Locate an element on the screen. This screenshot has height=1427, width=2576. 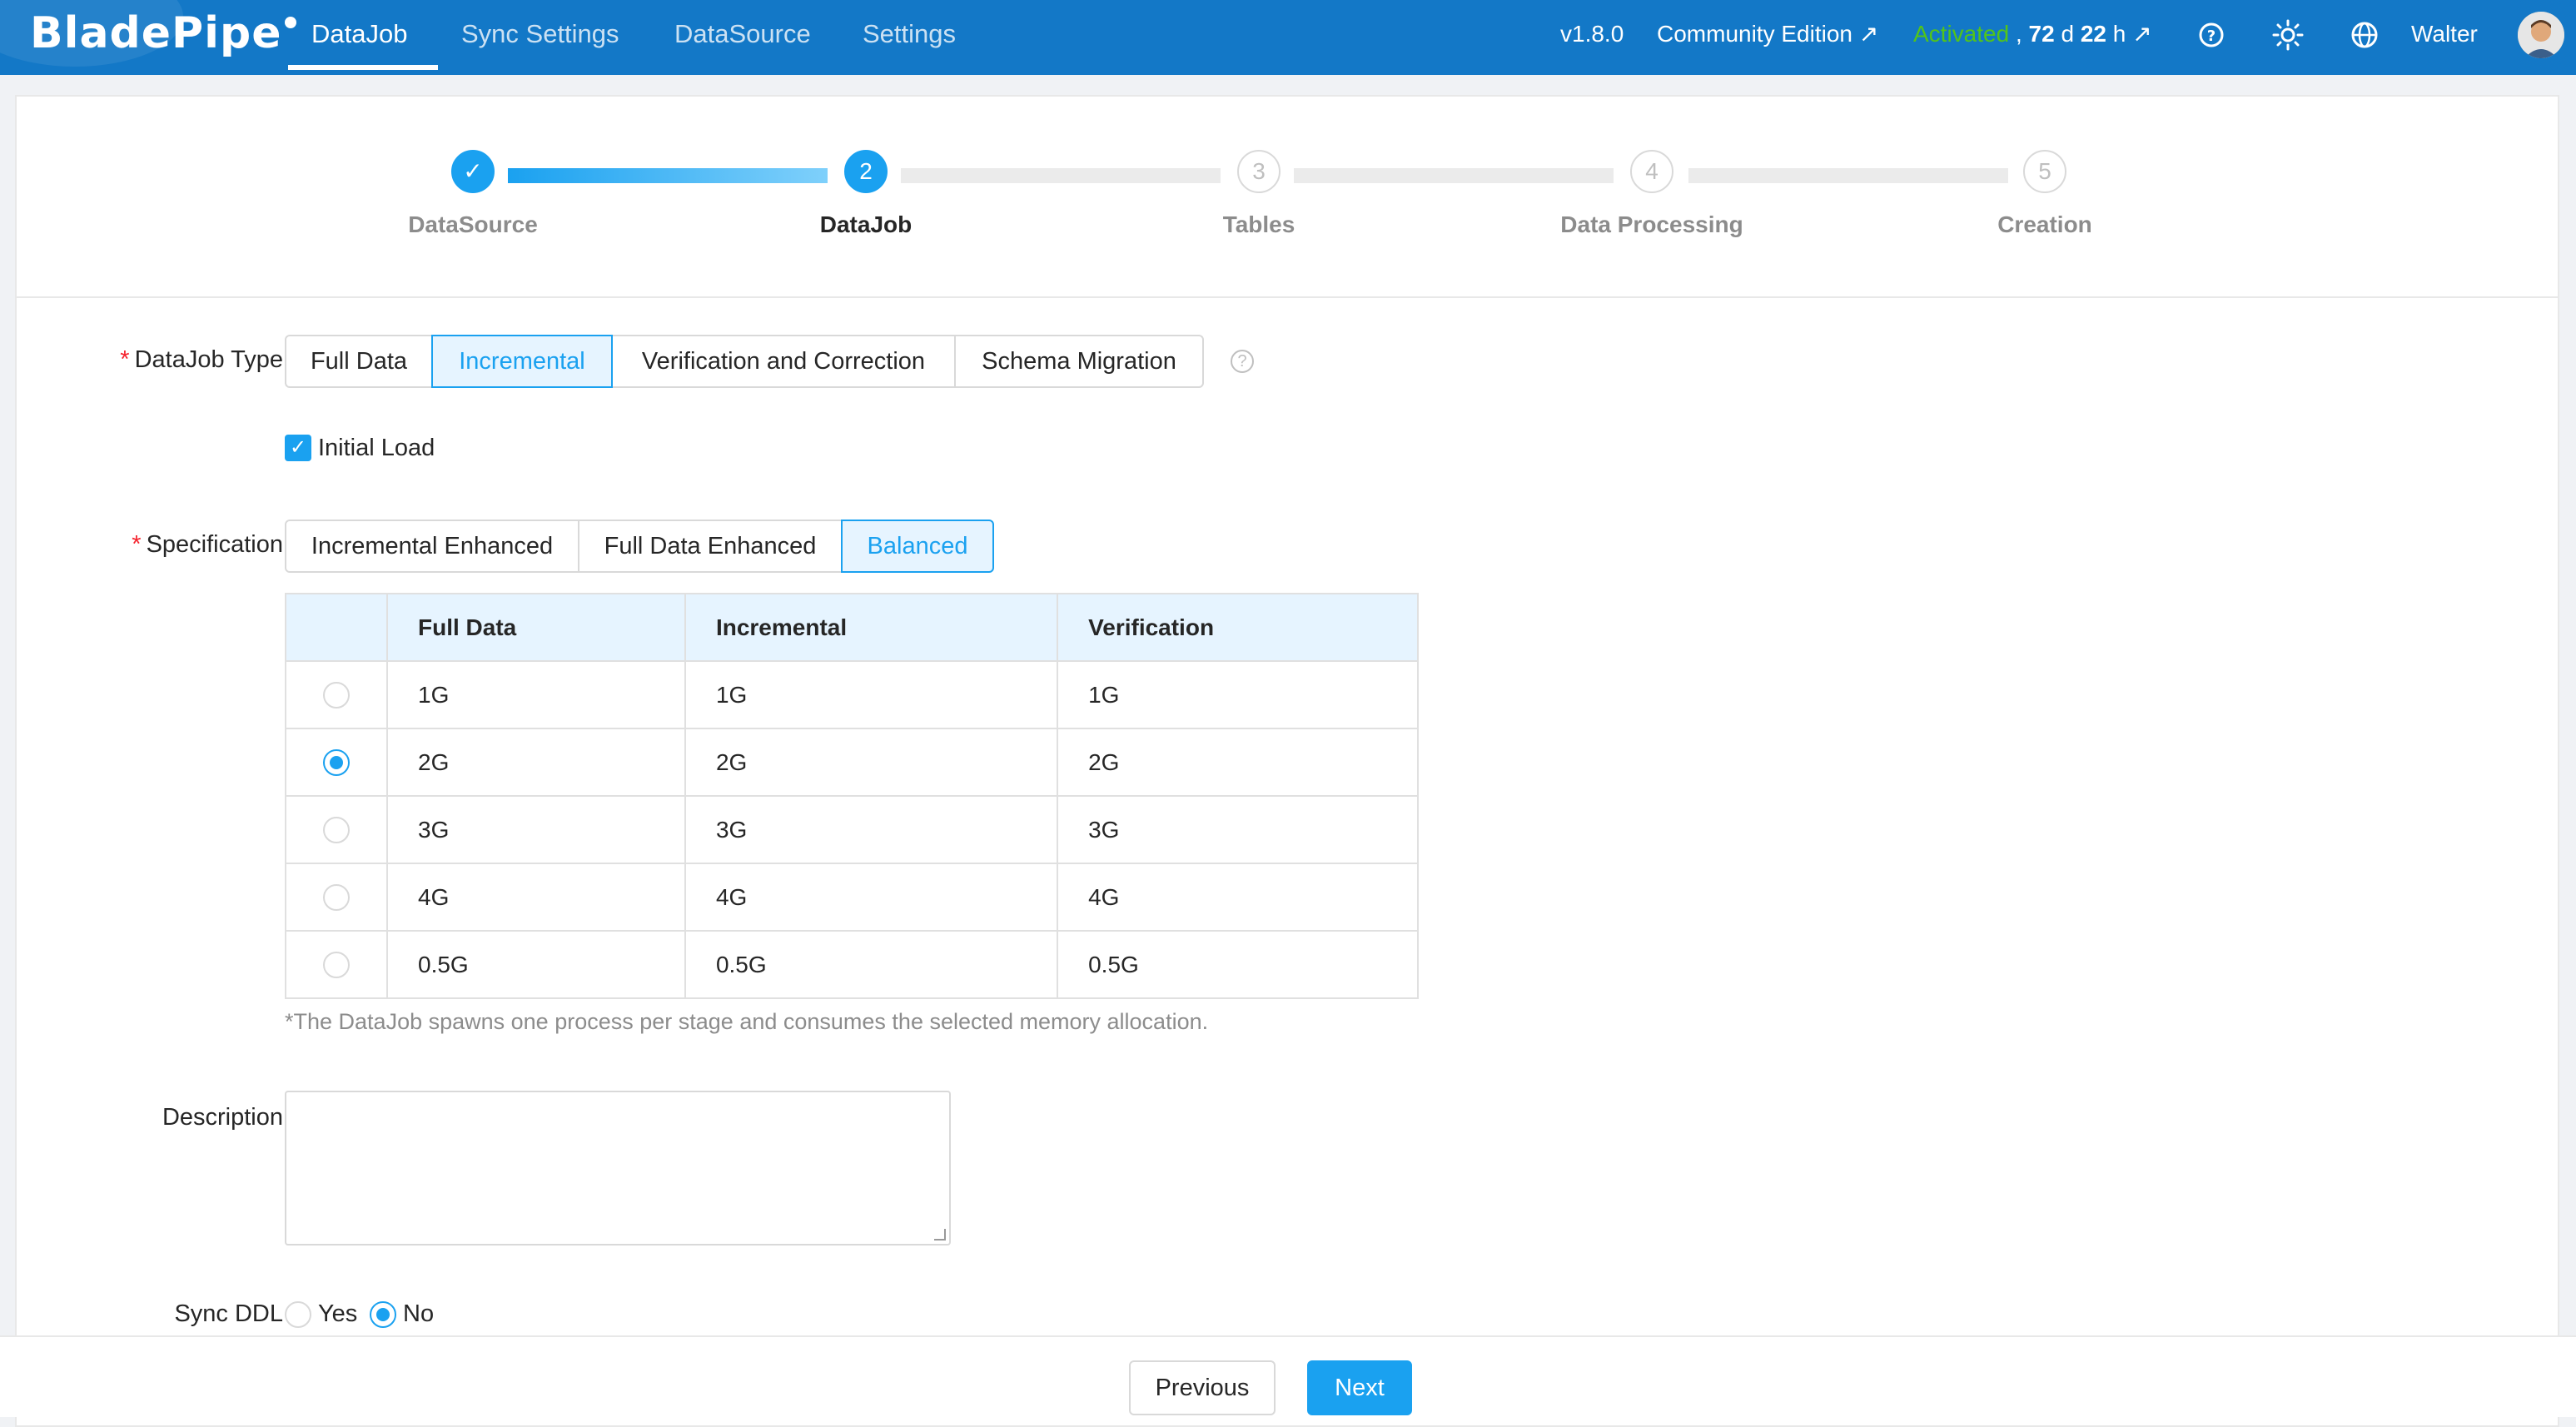
type-schema-migration-button: Schema Migration is located at coordinates (1079, 361).